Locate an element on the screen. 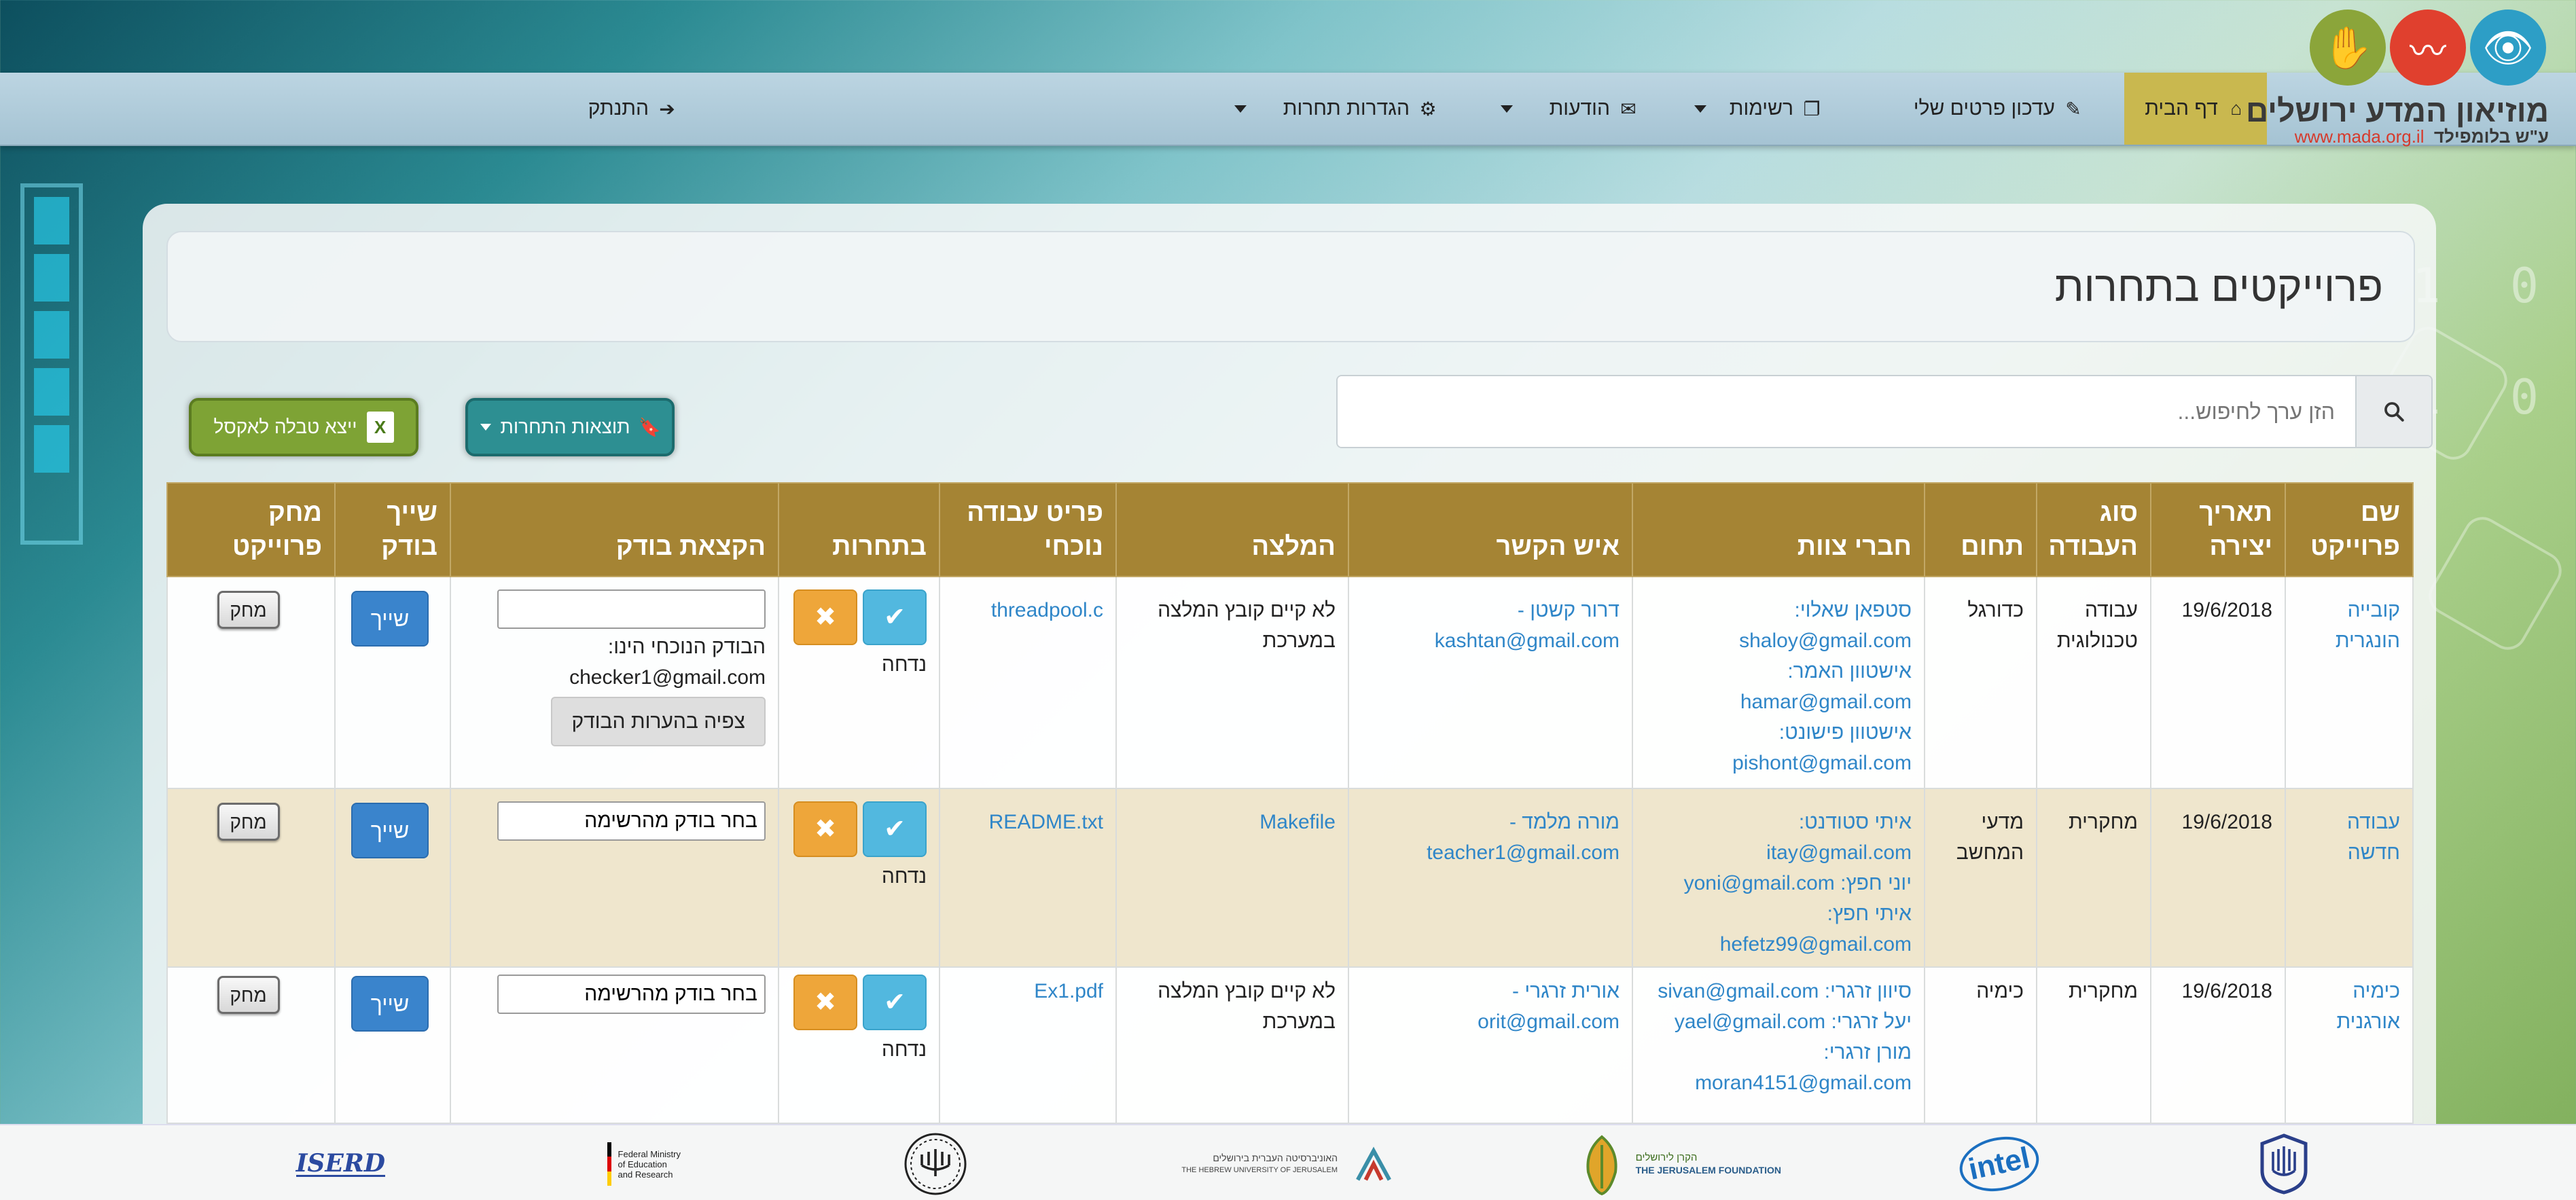 This screenshot has width=2576, height=1200. export-excel-button: X ייצא טבלה לאקסל is located at coordinates (303, 427).